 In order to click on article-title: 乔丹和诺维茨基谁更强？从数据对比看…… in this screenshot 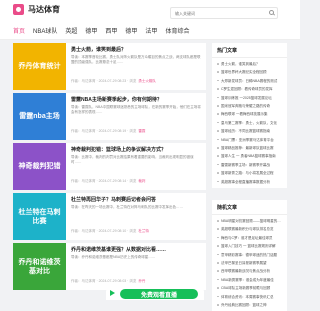, I will do `click(138, 249)`.